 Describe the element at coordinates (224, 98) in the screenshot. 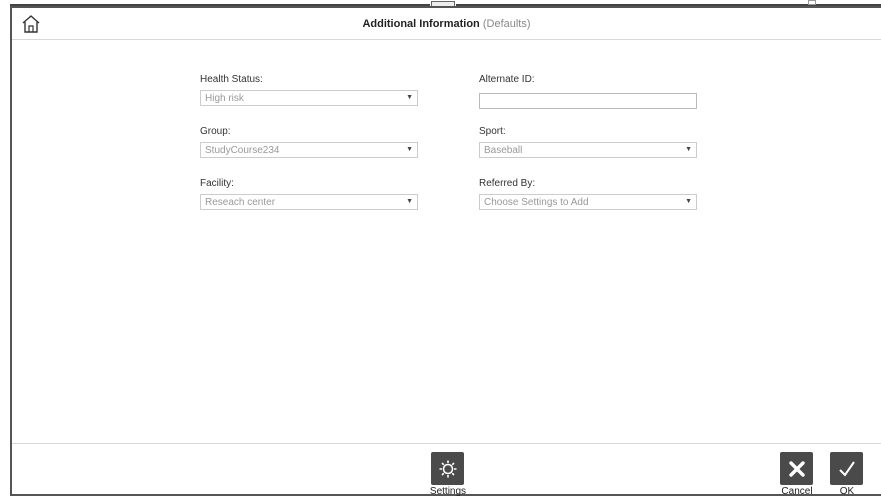

I see `health-status-value: High risk` at that location.